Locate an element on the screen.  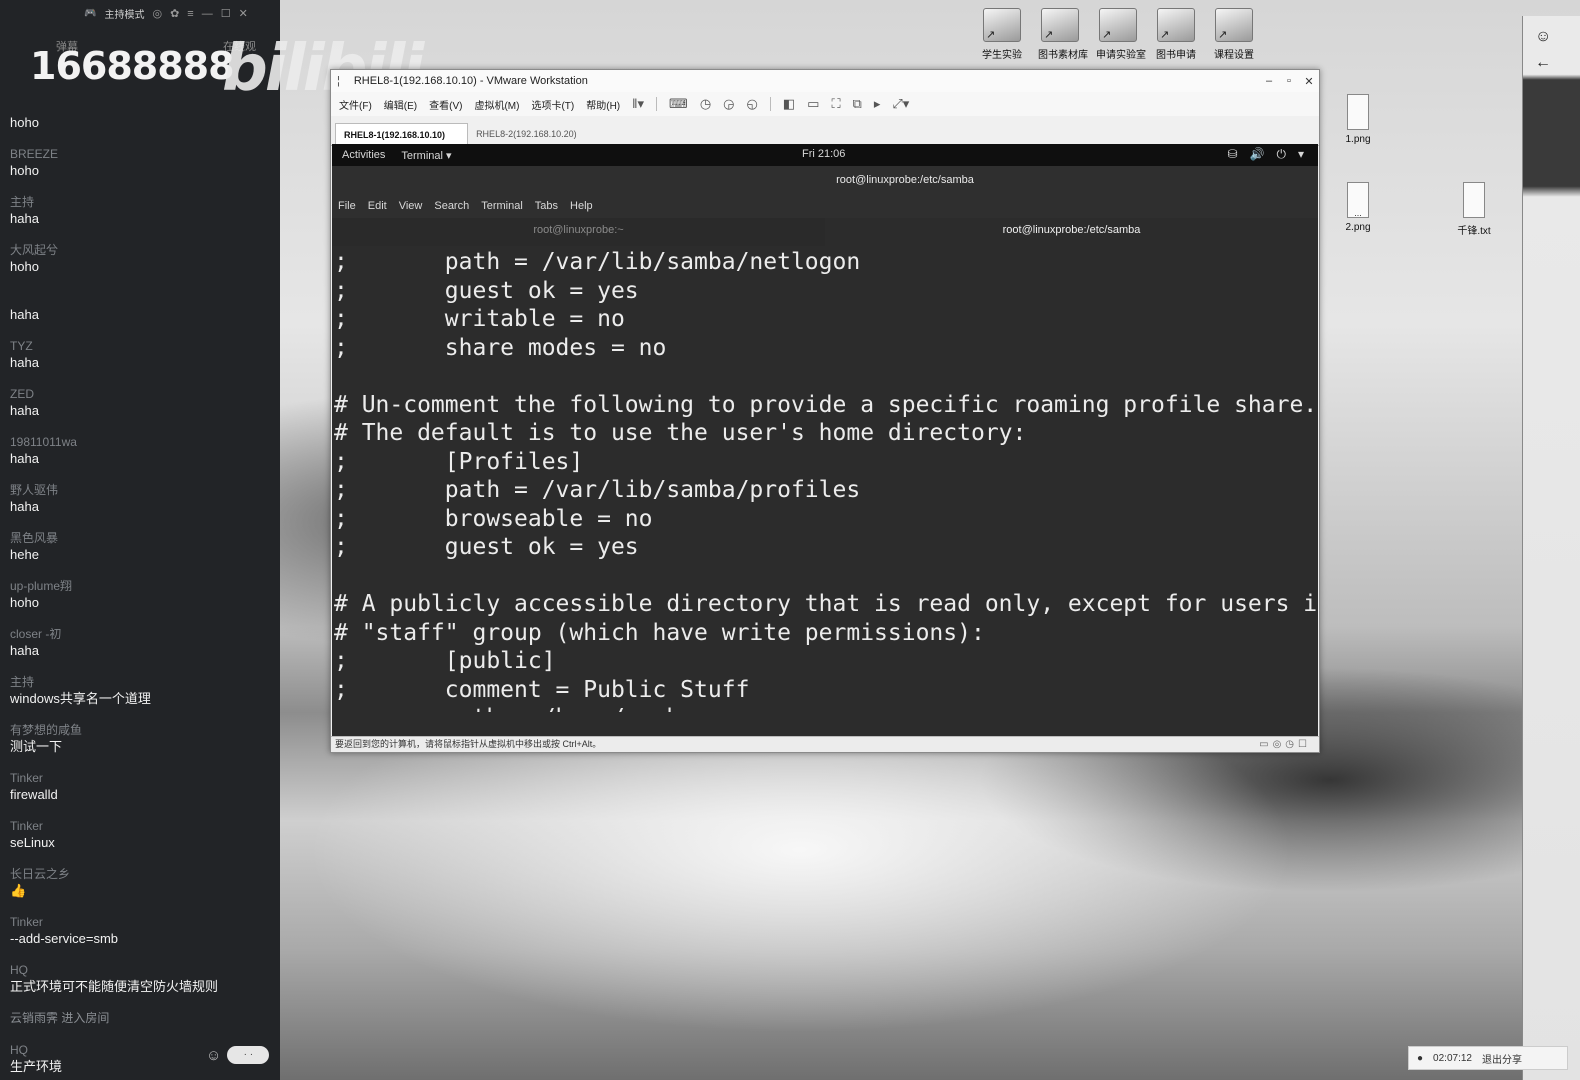
terminal-line: ; path = /home/samba is located at coordinates (826, 708).